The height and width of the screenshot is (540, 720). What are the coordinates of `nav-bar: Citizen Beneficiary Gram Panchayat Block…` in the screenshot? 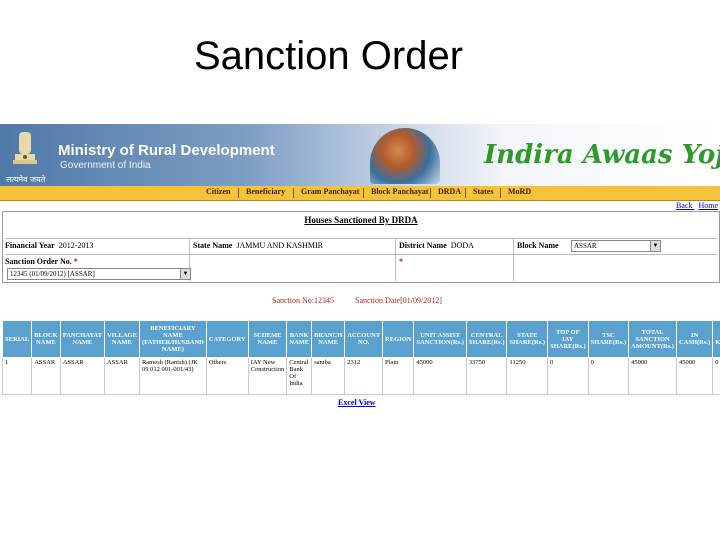 It's located at (360, 193).